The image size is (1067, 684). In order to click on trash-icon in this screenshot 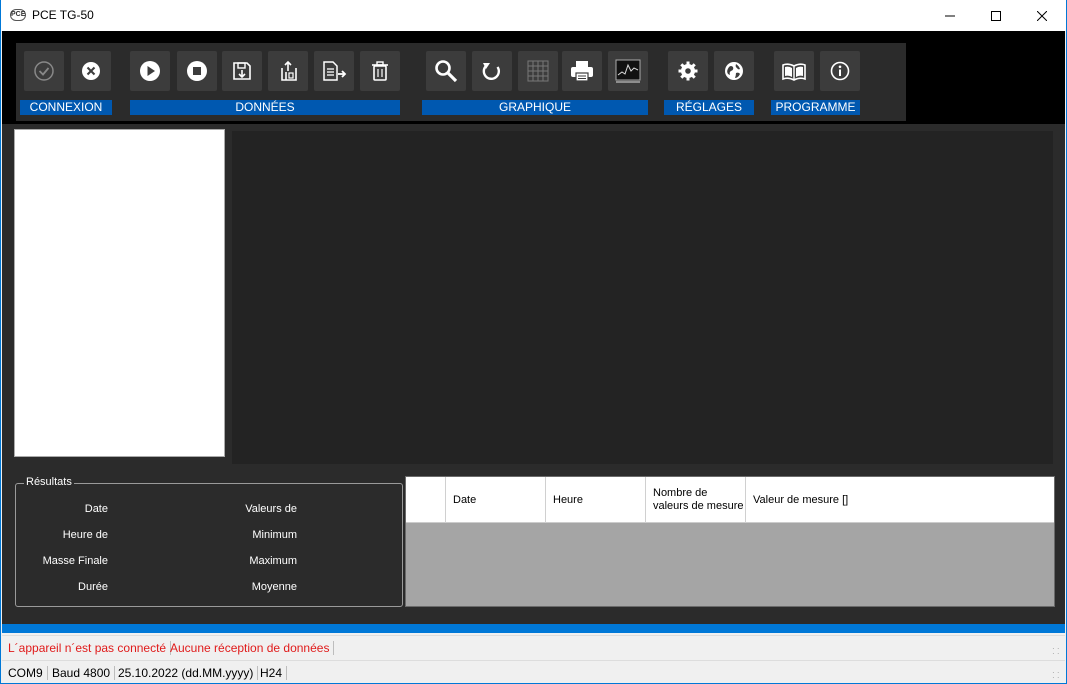, I will do `click(380, 71)`.